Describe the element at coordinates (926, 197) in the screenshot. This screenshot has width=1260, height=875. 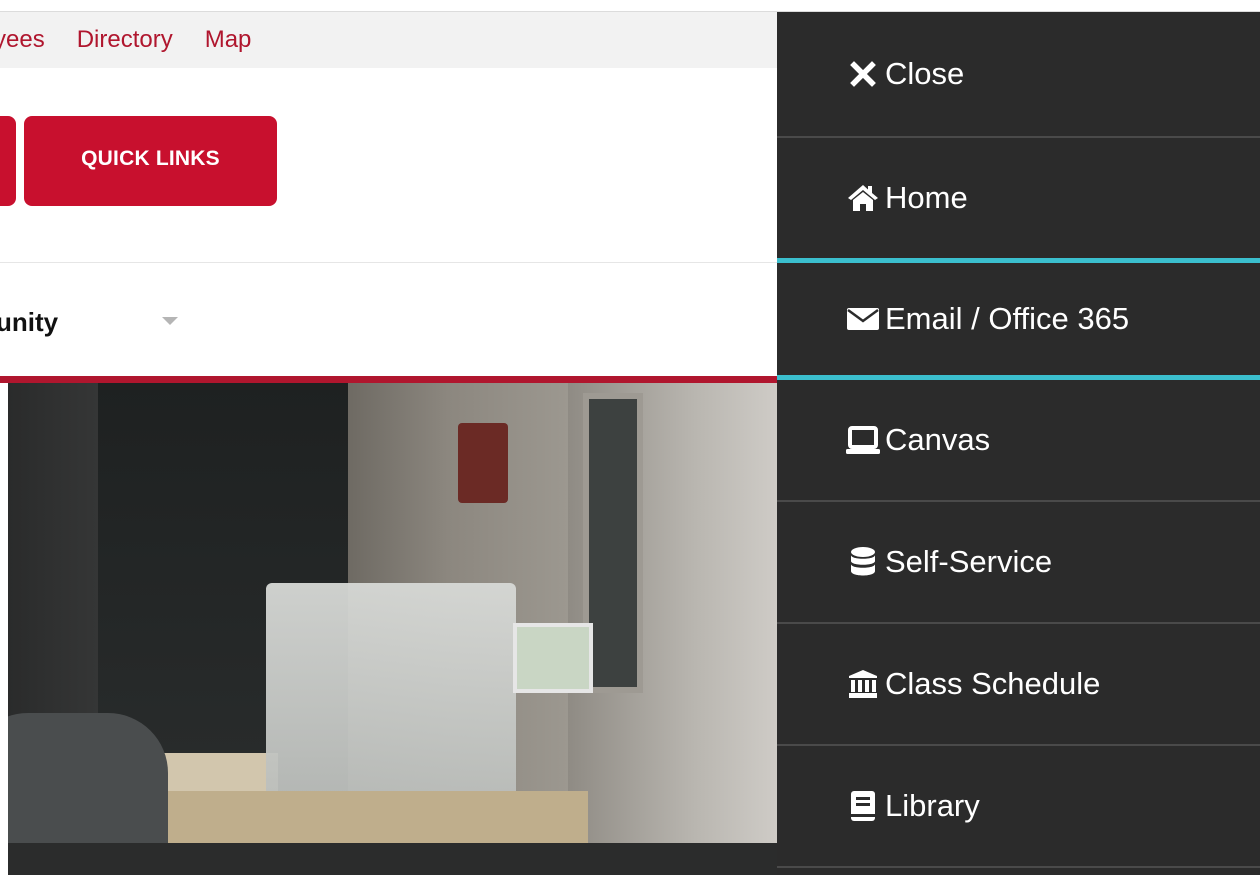
I see `panel-item-label: Home` at that location.